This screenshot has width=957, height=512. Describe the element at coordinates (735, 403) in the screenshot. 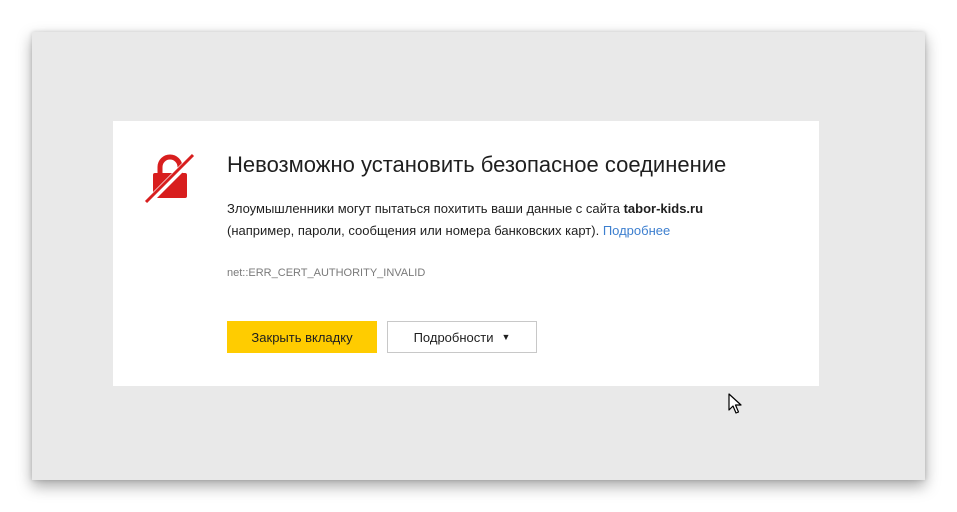

I see `mouse-pointer-icon` at that location.